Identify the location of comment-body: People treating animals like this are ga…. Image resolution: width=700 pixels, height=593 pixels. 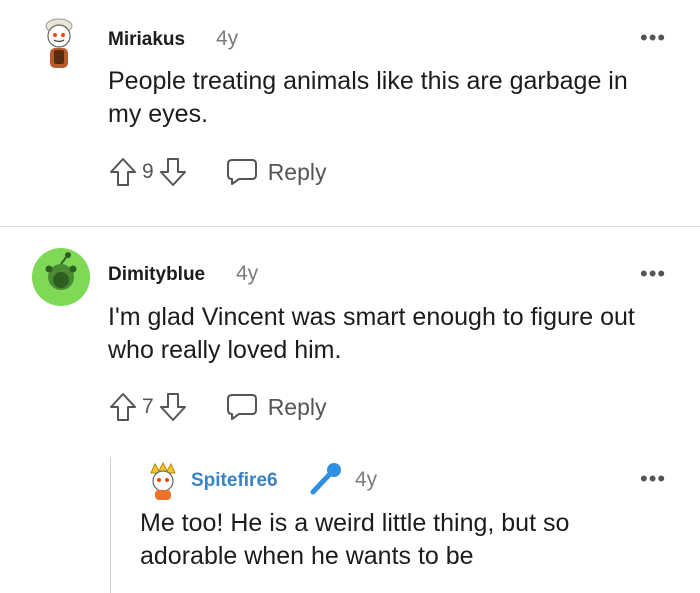
(368, 97).